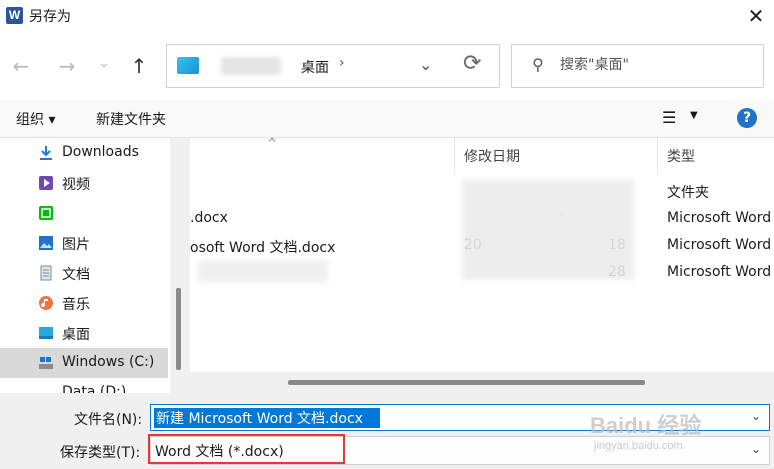 The image size is (774, 469). Describe the element at coordinates (84, 213) in the screenshot. I see `sidebar-item-iqiyi` at that location.